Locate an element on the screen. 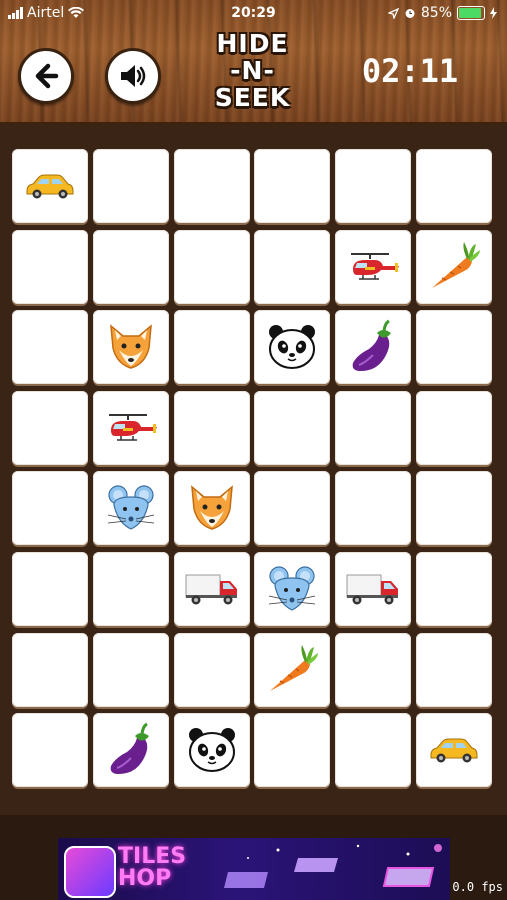  ad-app-icon is located at coordinates (90, 872).